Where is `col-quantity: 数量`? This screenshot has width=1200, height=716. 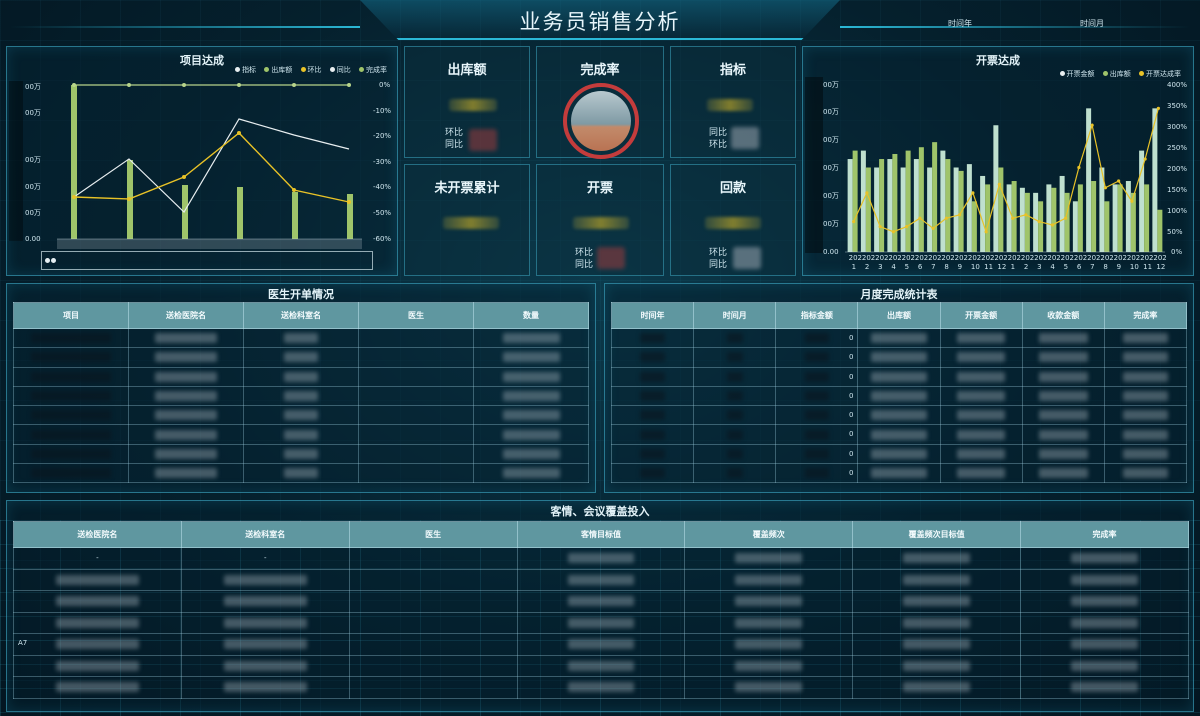
col-quantity: 数量 is located at coordinates (531, 315).